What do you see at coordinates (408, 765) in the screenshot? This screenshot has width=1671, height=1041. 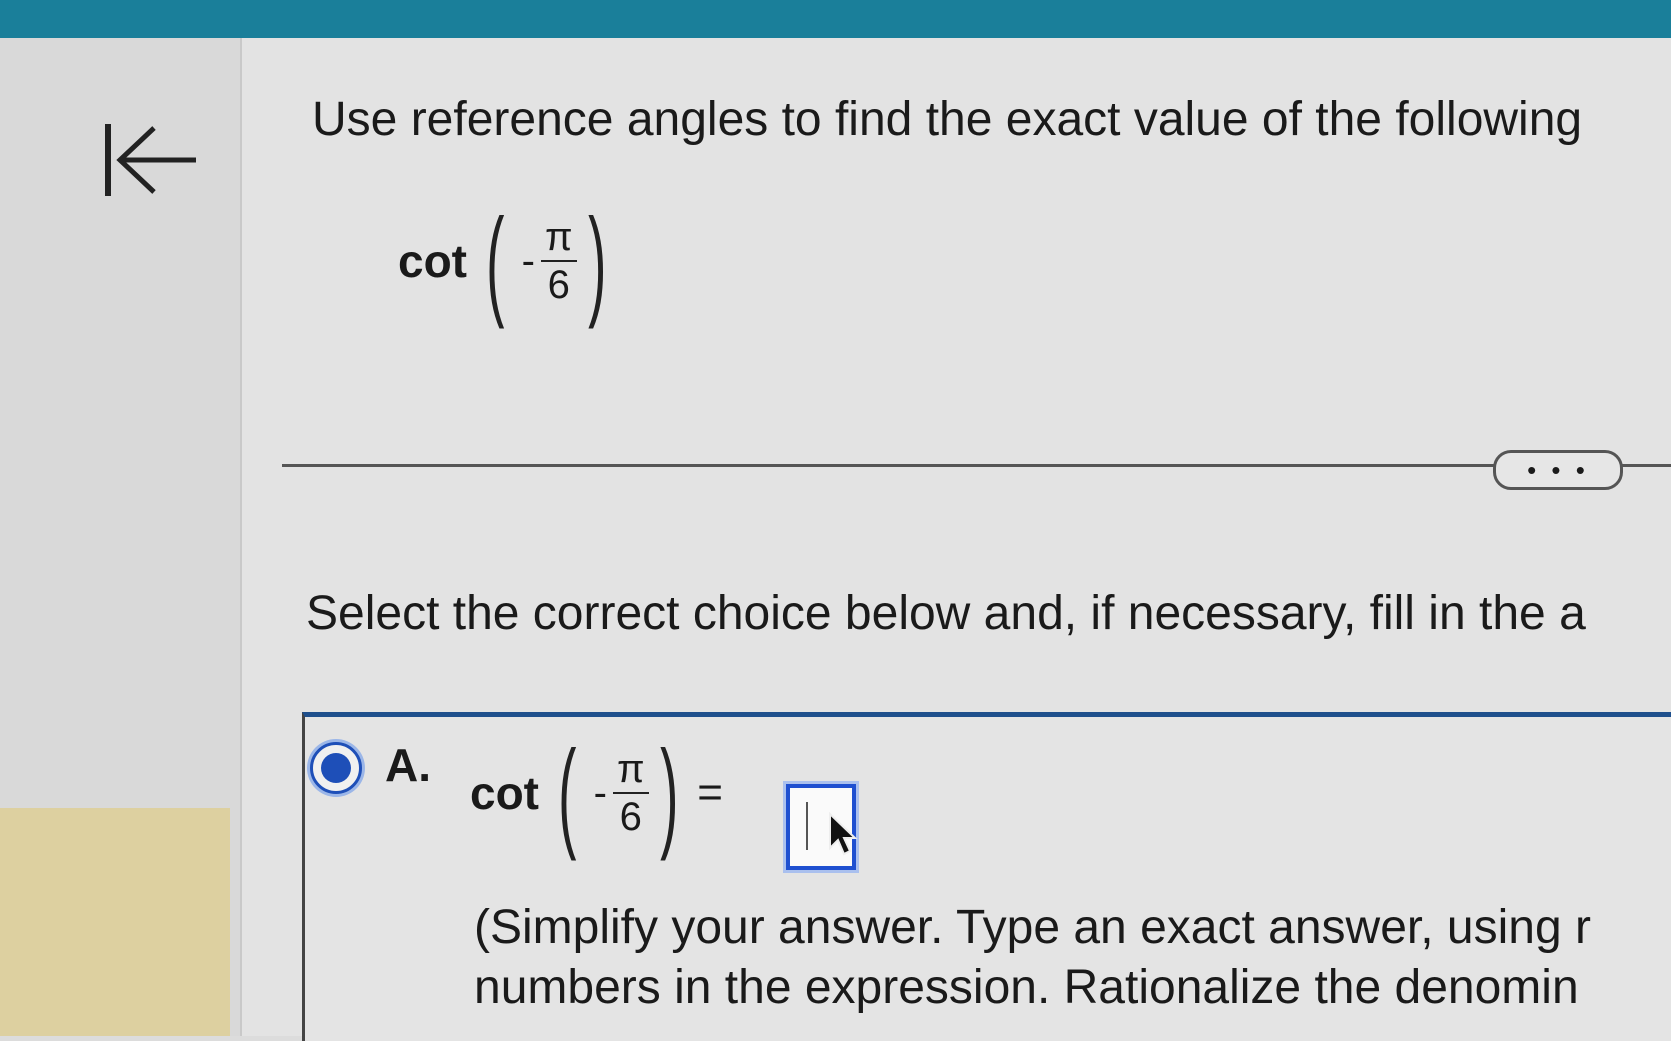 I see `choice-a-label: A.` at bounding box center [408, 765].